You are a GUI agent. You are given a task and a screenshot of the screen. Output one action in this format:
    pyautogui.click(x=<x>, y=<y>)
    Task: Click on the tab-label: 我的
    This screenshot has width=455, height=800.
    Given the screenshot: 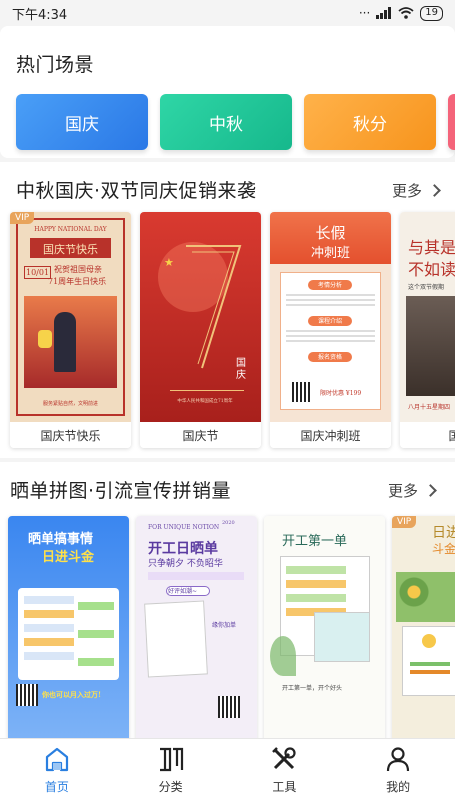 What is the action you would take?
    pyautogui.click(x=398, y=787)
    